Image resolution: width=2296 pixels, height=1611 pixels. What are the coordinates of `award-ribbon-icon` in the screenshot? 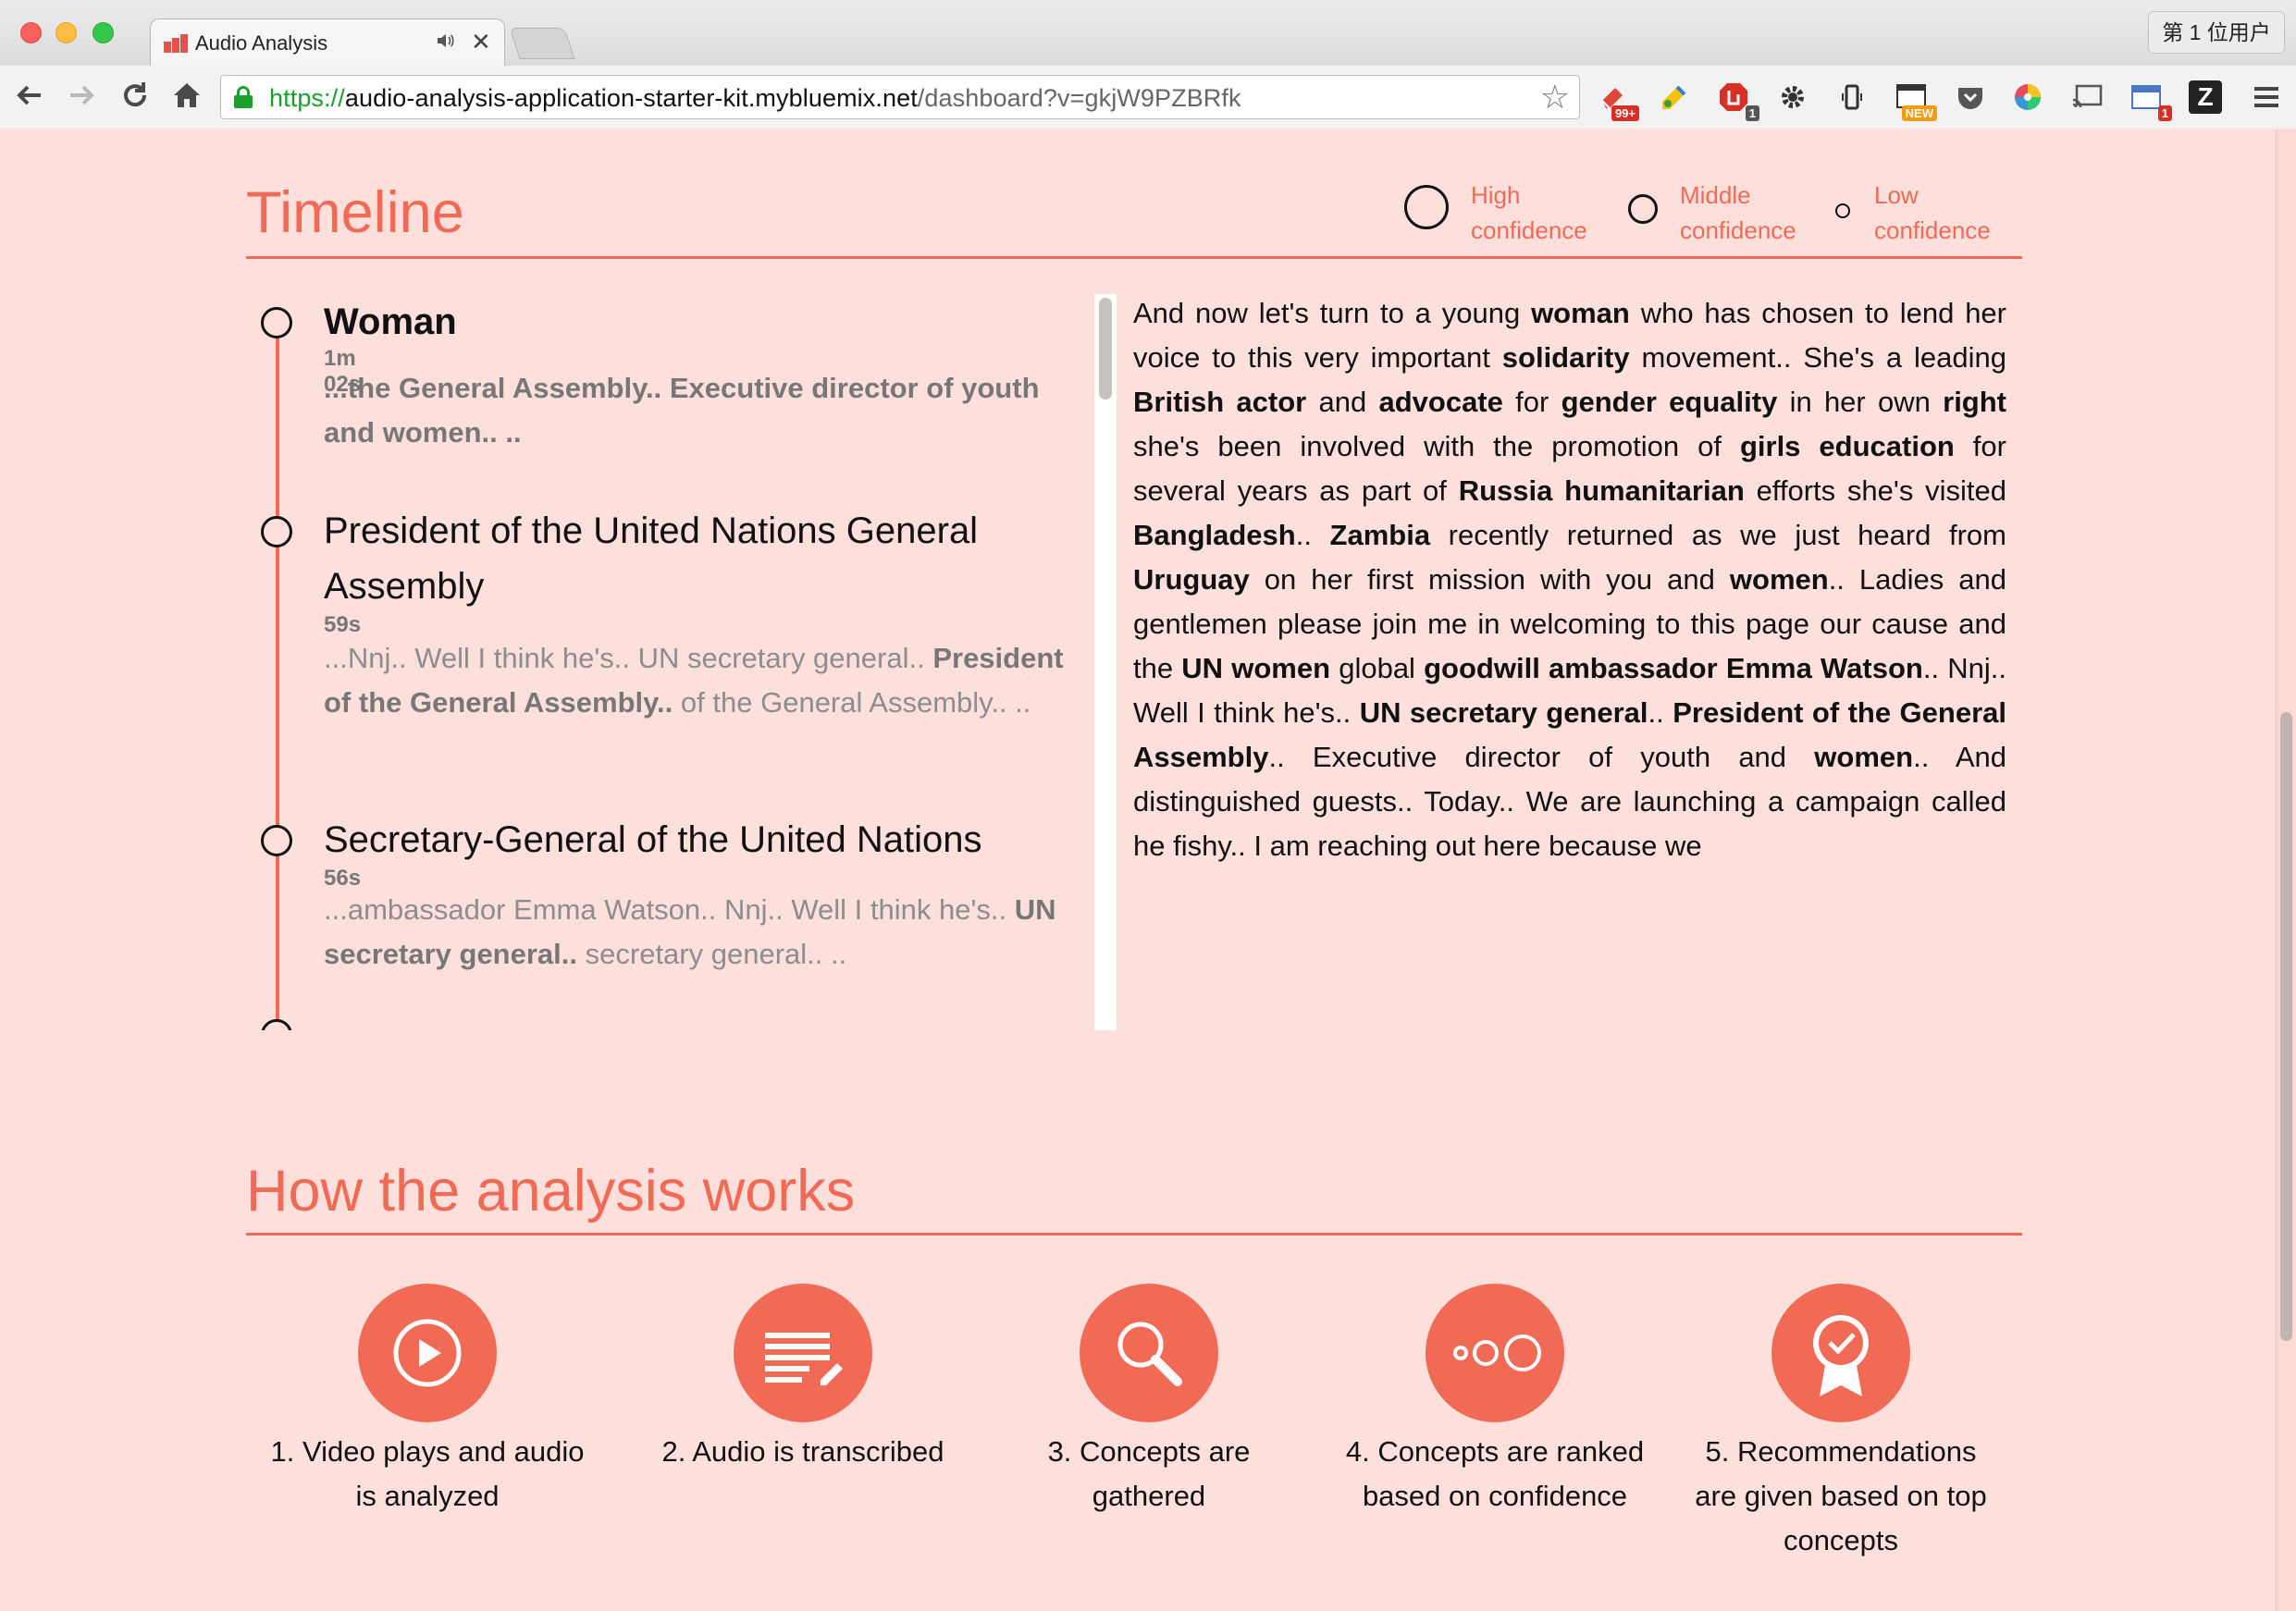 It's located at (1840, 1353).